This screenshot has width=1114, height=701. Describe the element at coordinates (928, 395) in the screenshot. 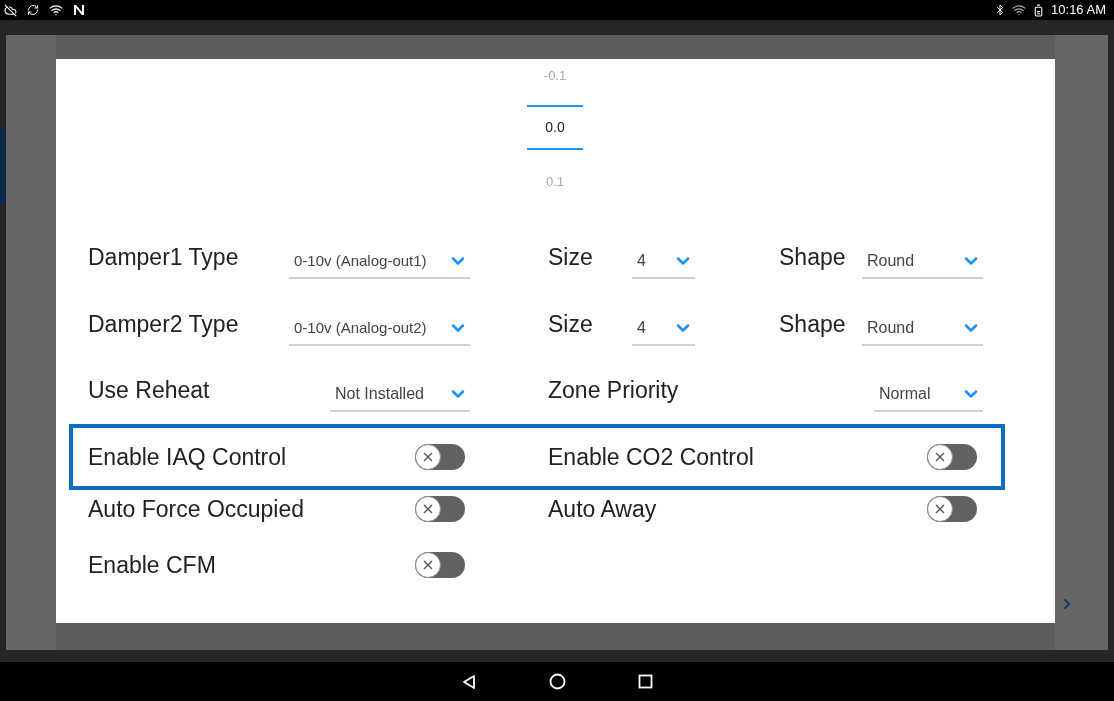

I see `dropdown: Normal` at that location.